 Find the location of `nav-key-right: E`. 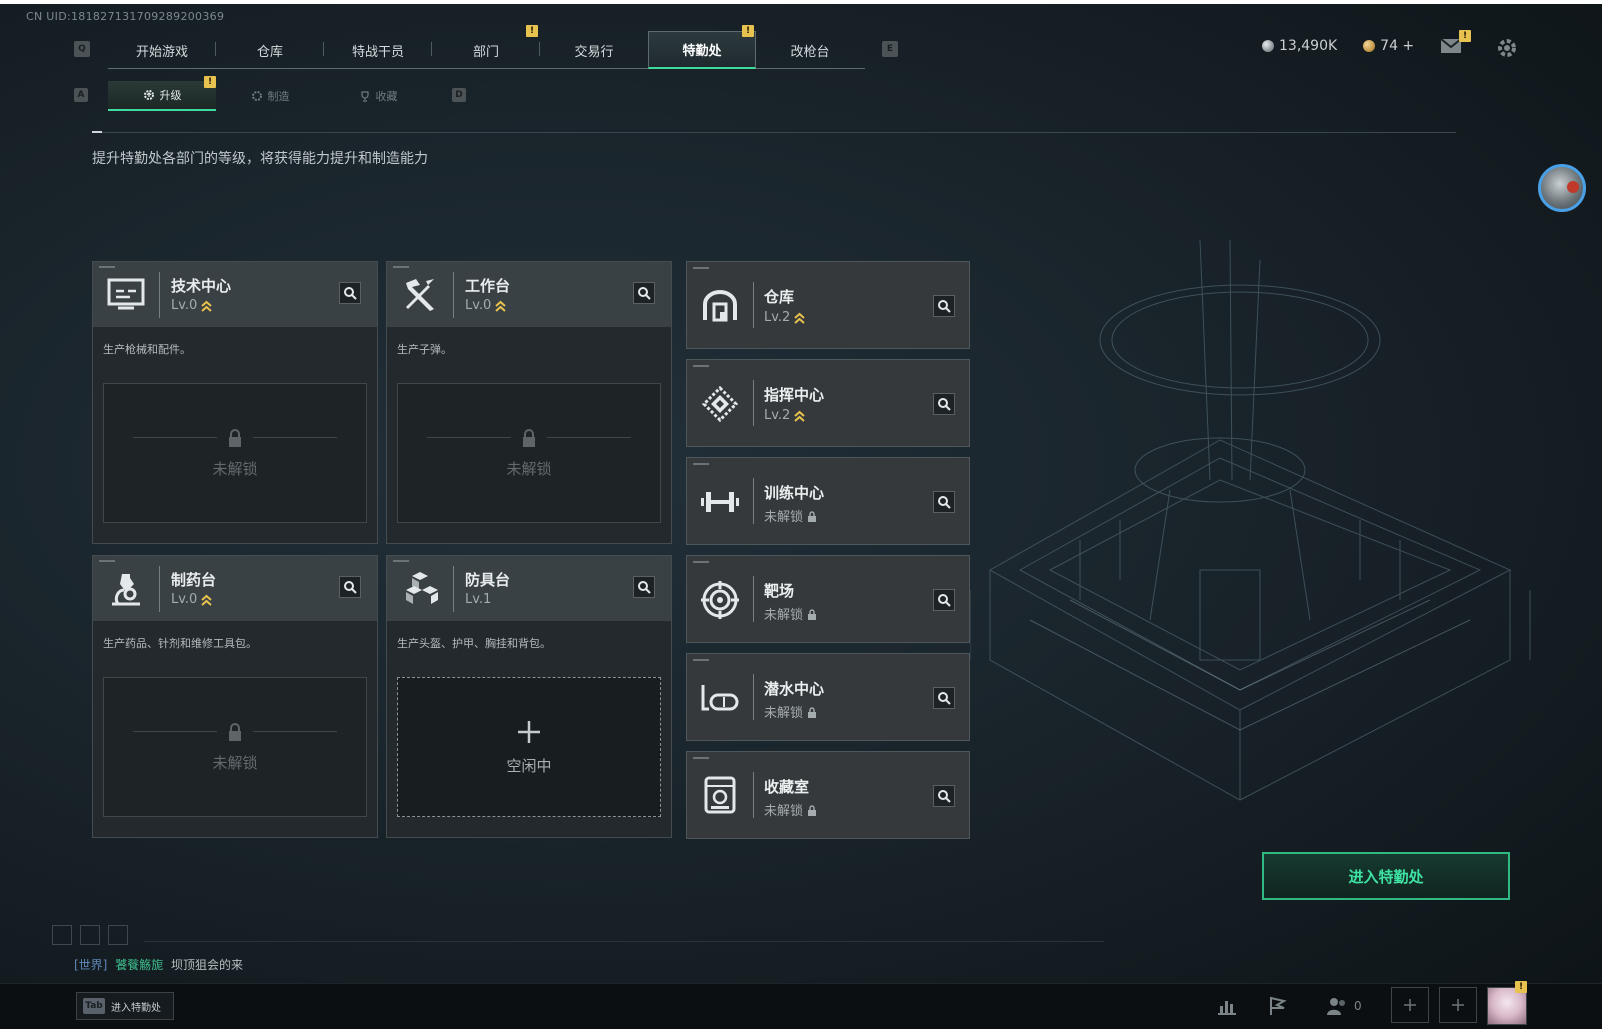

nav-key-right: E is located at coordinates (890, 49).